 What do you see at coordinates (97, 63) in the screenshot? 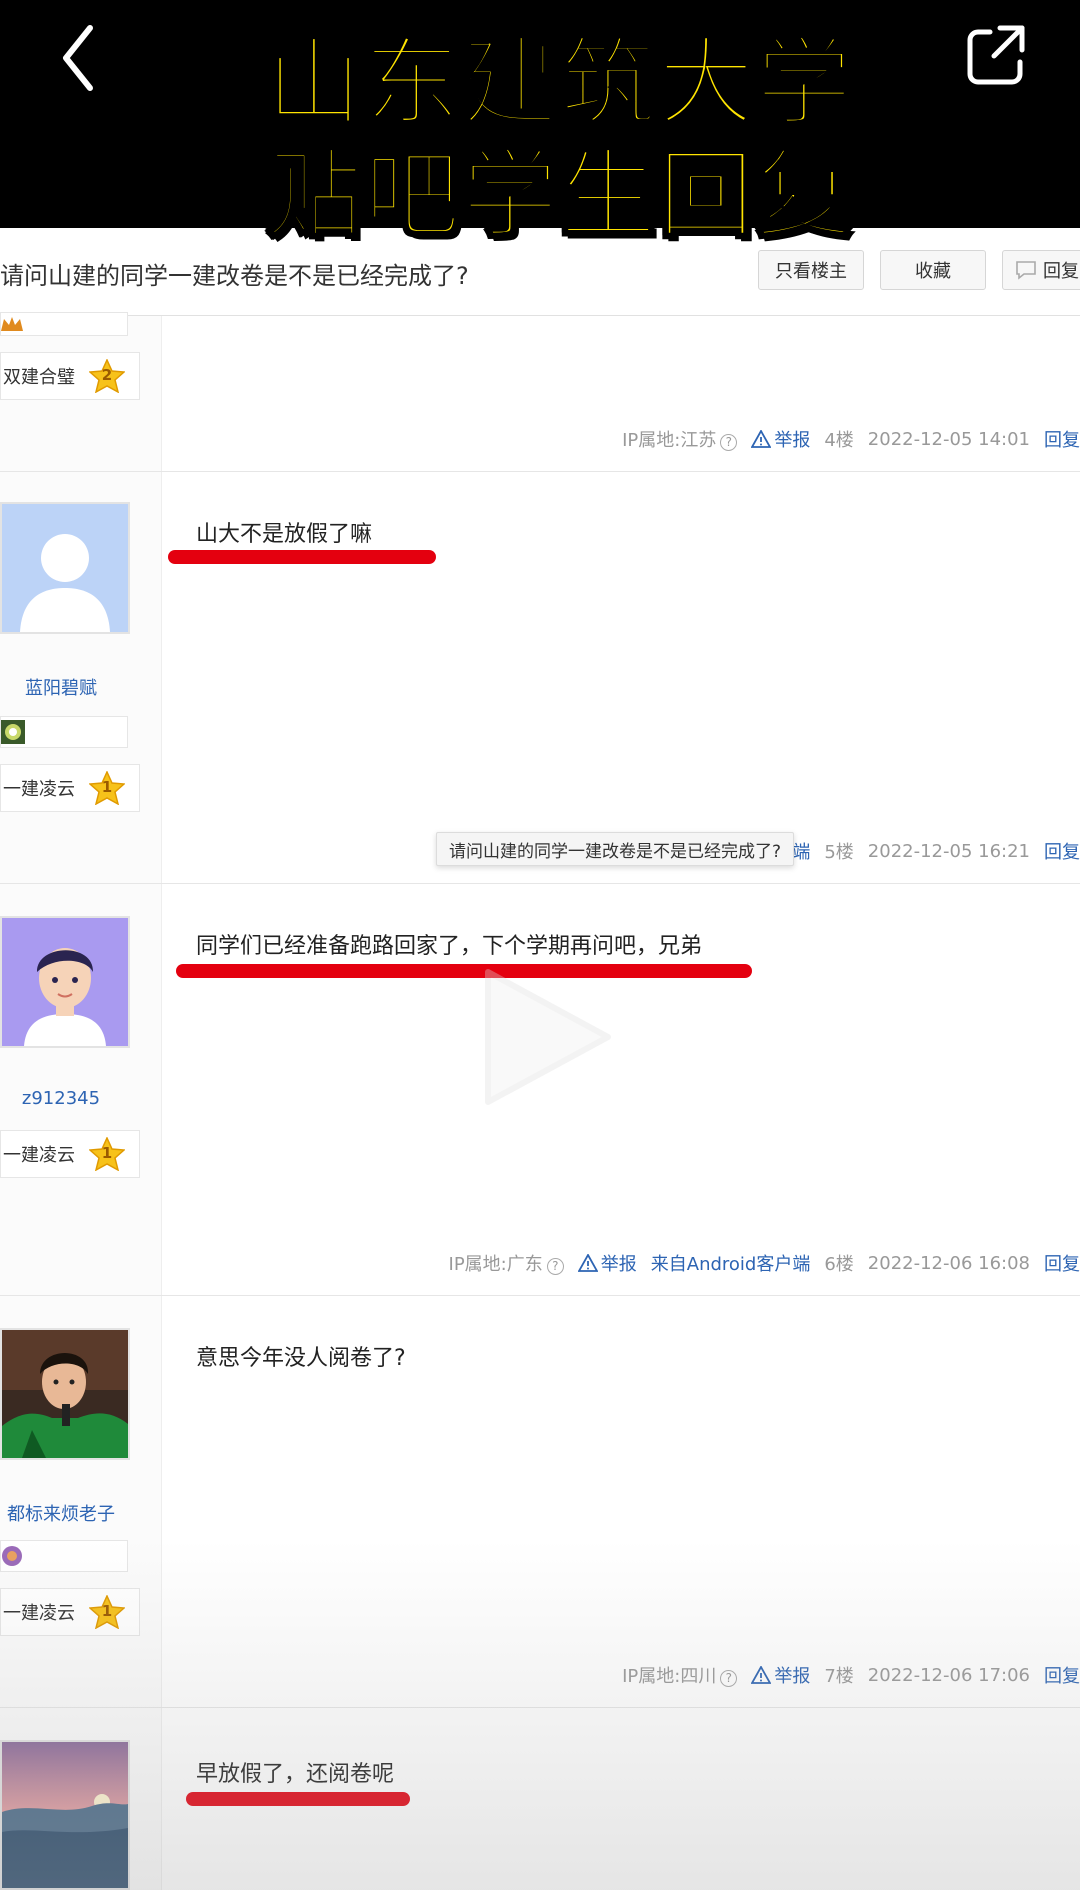
I see `back-button` at bounding box center [97, 63].